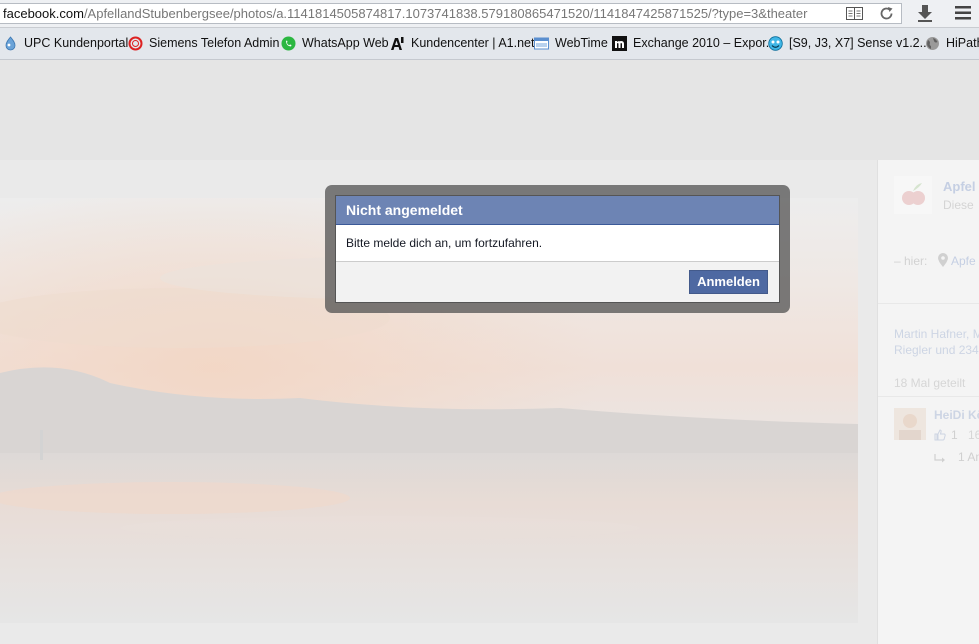 Image resolution: width=979 pixels, height=644 pixels. Describe the element at coordinates (135, 43) in the screenshot. I see `siemens-icon` at that location.